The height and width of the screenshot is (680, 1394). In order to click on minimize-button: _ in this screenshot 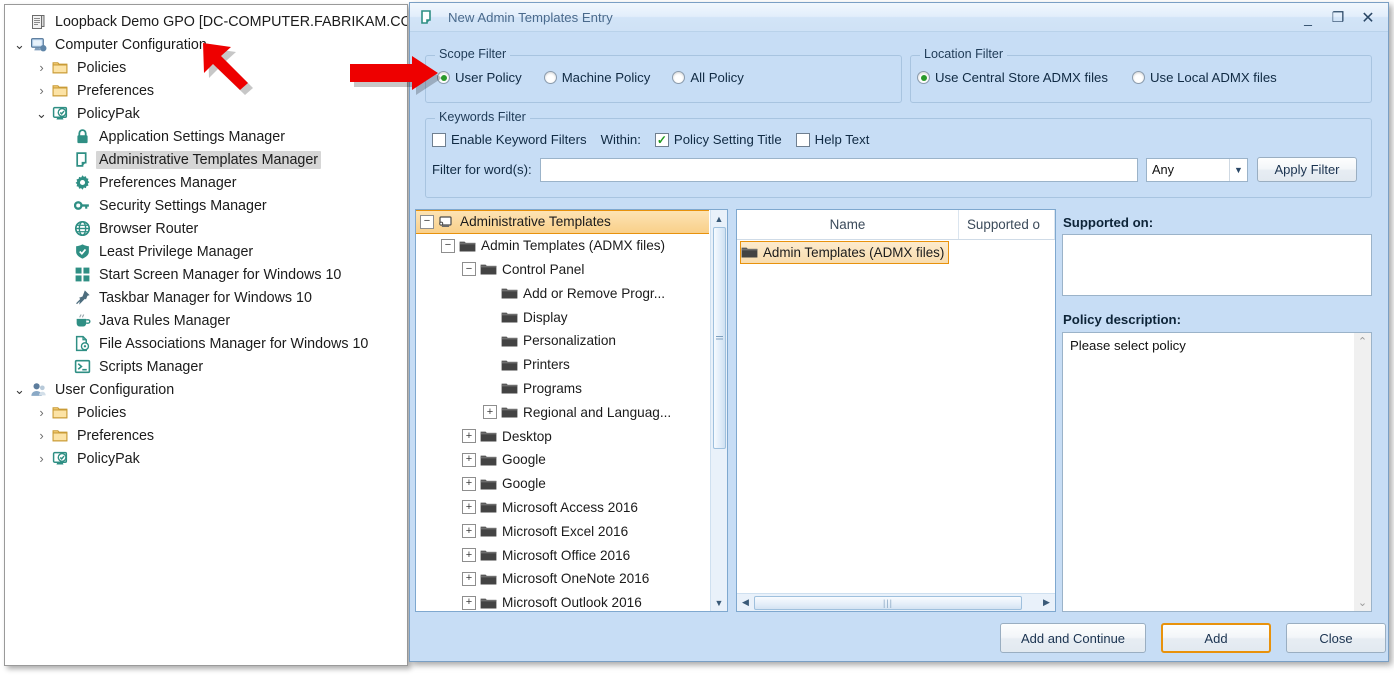, I will do `click(1308, 18)`.